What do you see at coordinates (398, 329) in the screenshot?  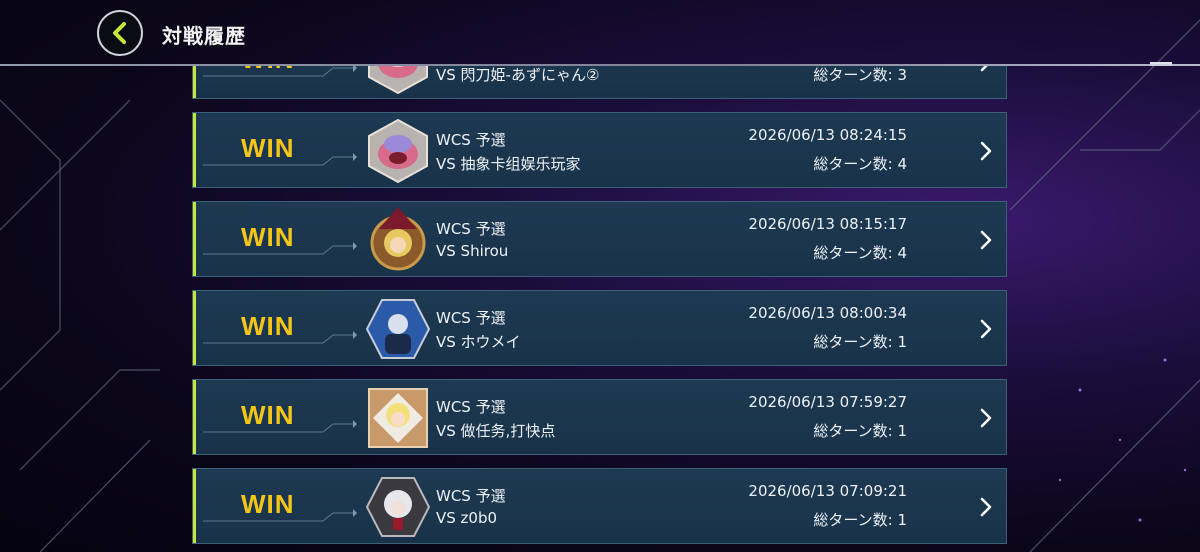 I see `blue-hex-avatar` at bounding box center [398, 329].